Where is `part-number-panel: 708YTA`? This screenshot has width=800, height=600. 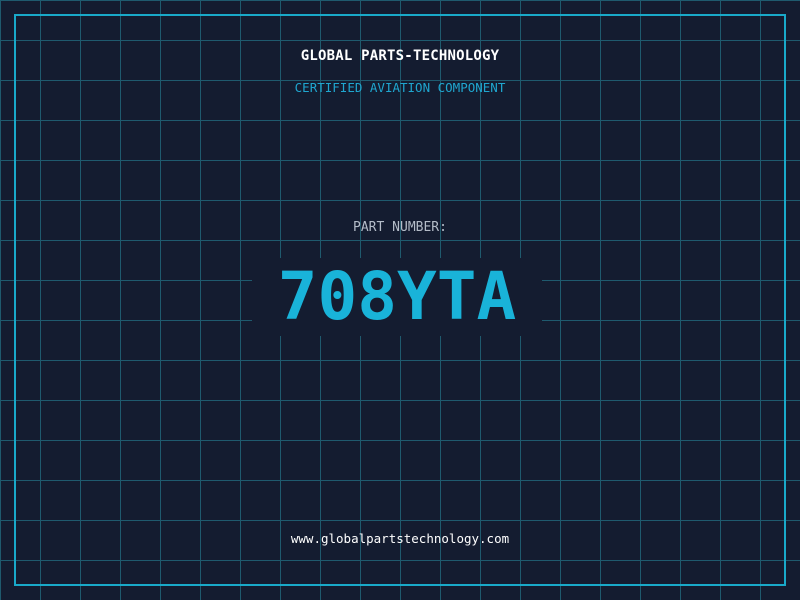 part-number-panel: 708YTA is located at coordinates (397, 297).